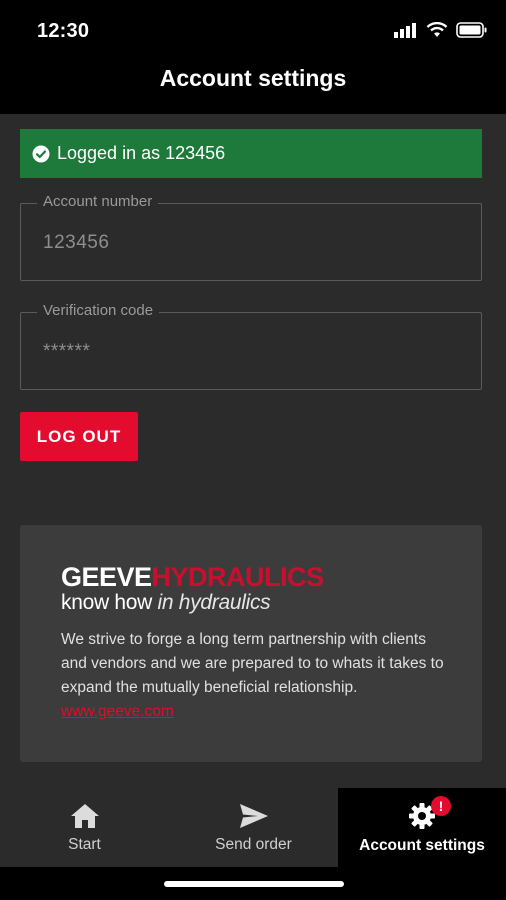 The height and width of the screenshot is (900, 506). I want to click on verification-code-value: ******, so click(67, 351).